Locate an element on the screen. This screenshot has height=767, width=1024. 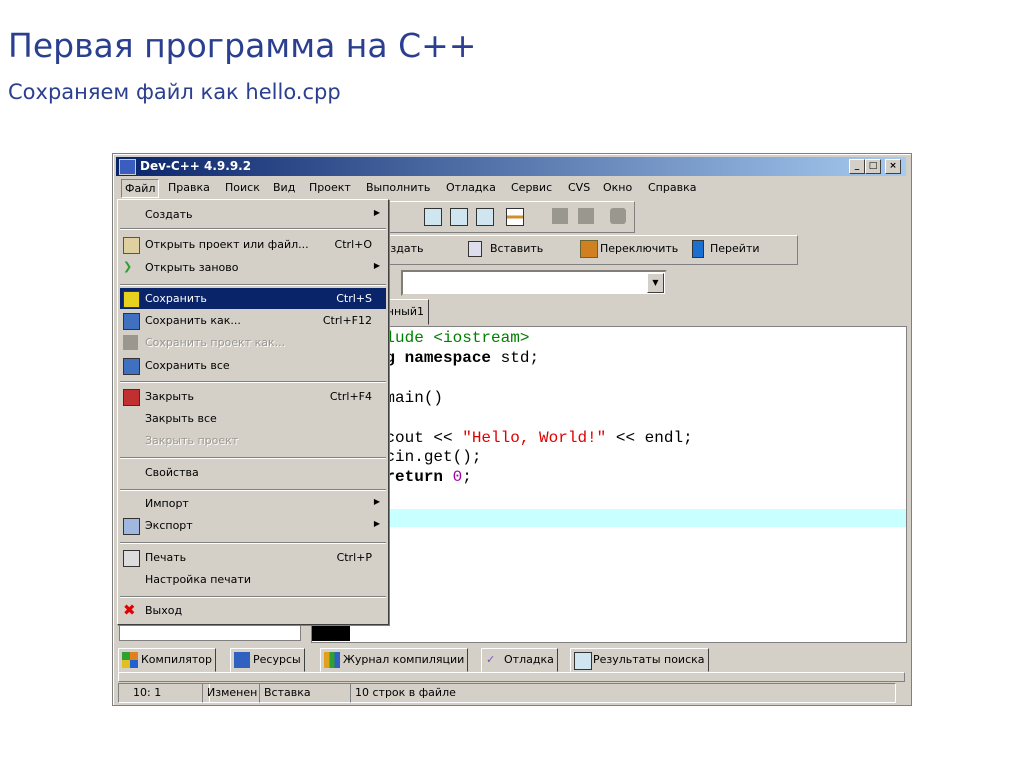
menu-item-export: Экспорт ▶ is located at coordinates (253, 525).